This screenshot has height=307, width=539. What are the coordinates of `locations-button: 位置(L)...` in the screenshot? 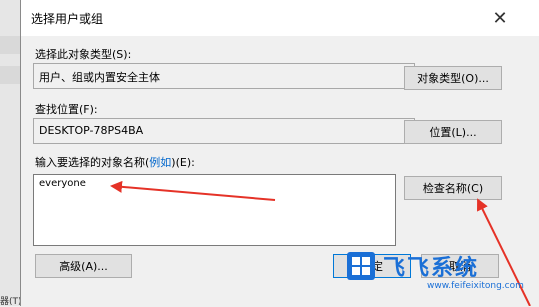 It's located at (453, 132).